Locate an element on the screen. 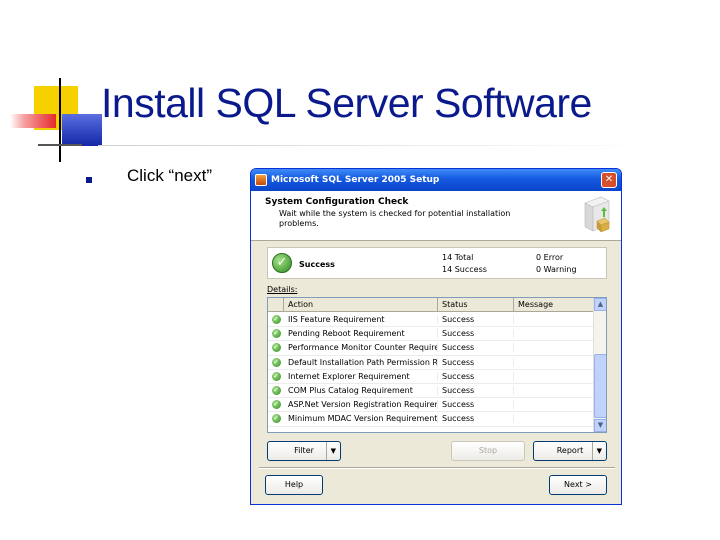  vertical-scrollbar: ▲ ▼ is located at coordinates (599, 365).